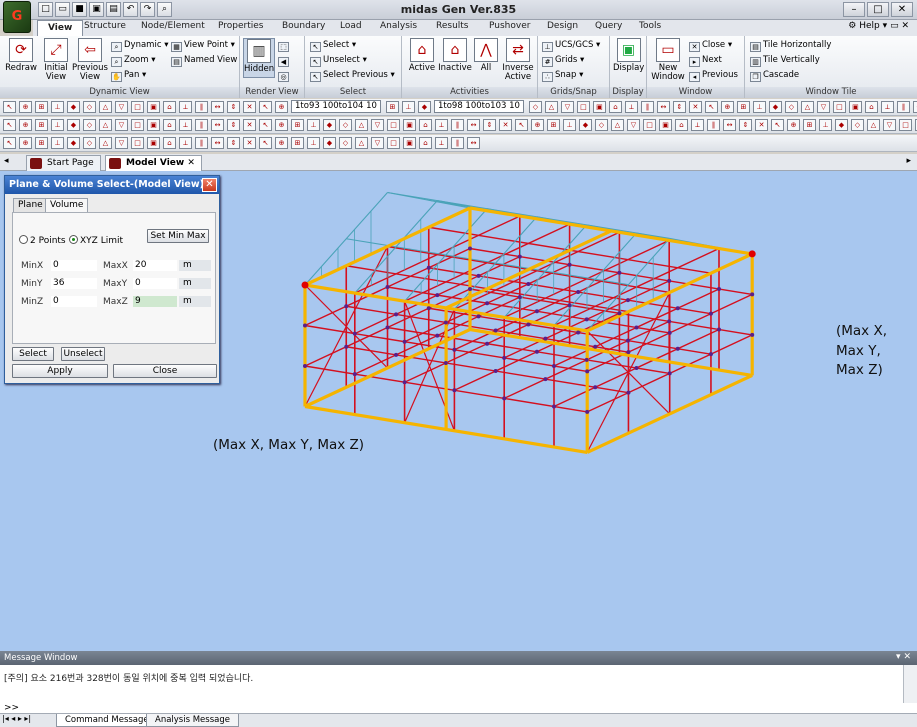 Image resolution: width=917 pixels, height=727 pixels. Describe the element at coordinates (452, 26) in the screenshot. I see `menu-results: Results` at that location.